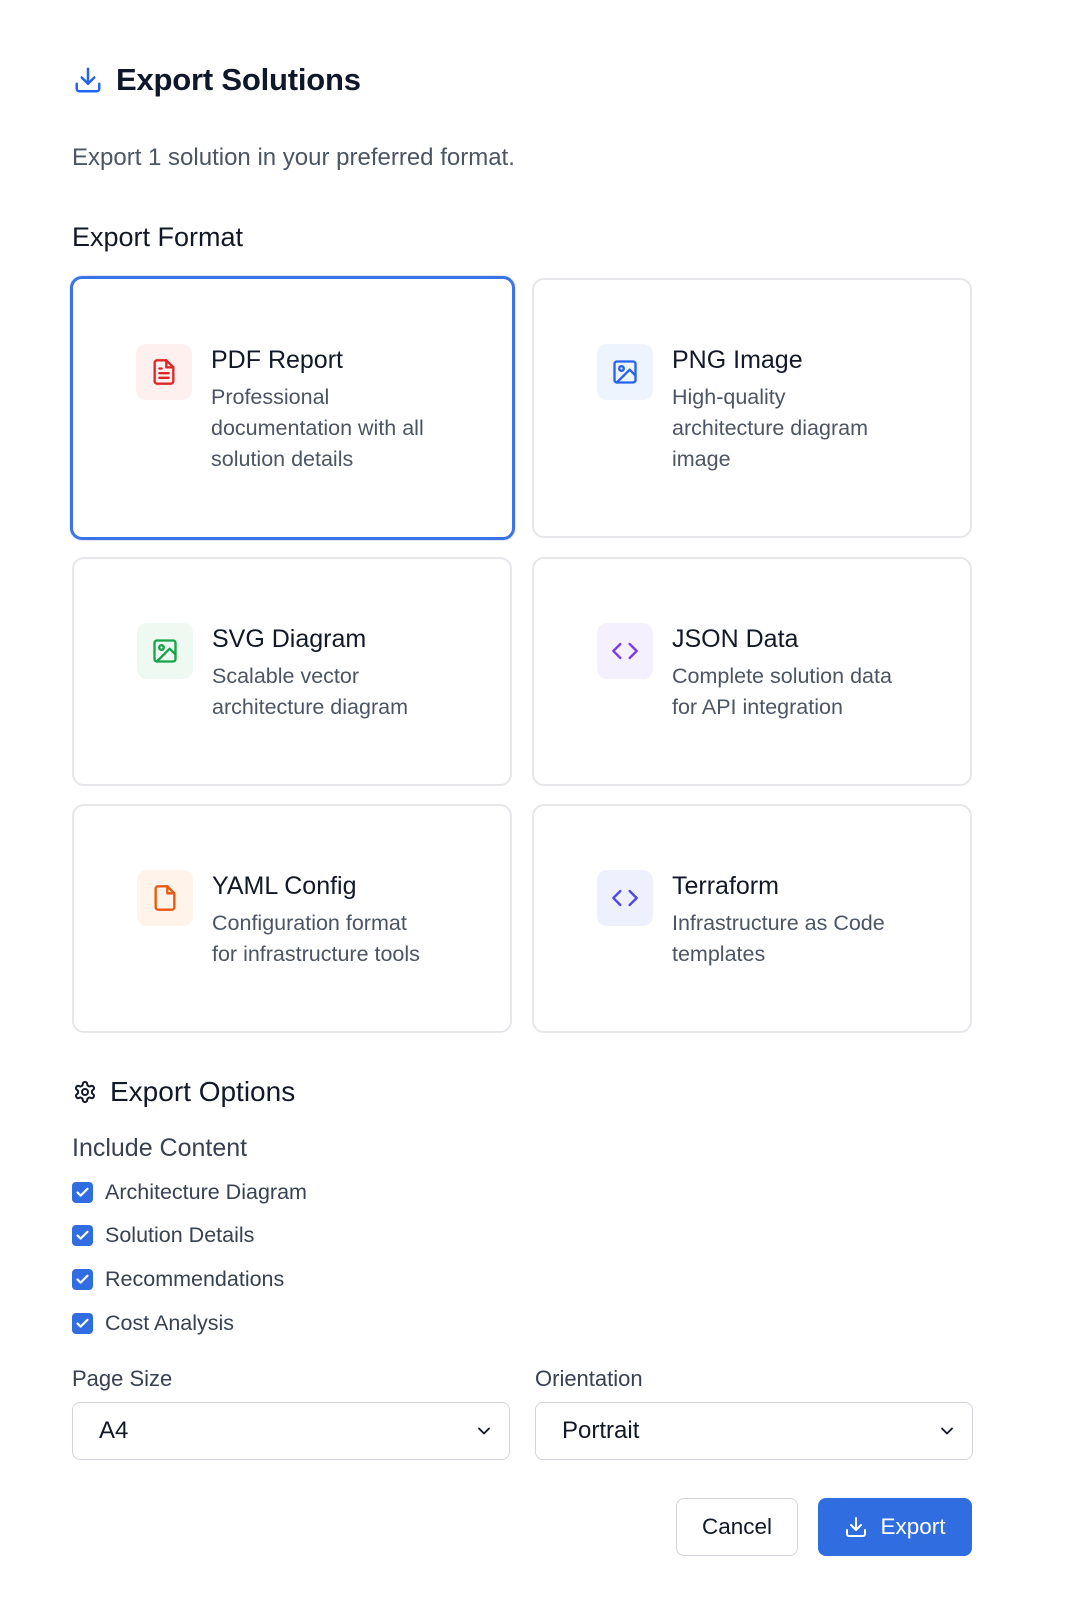  I want to click on description-line: templates, so click(719, 954).